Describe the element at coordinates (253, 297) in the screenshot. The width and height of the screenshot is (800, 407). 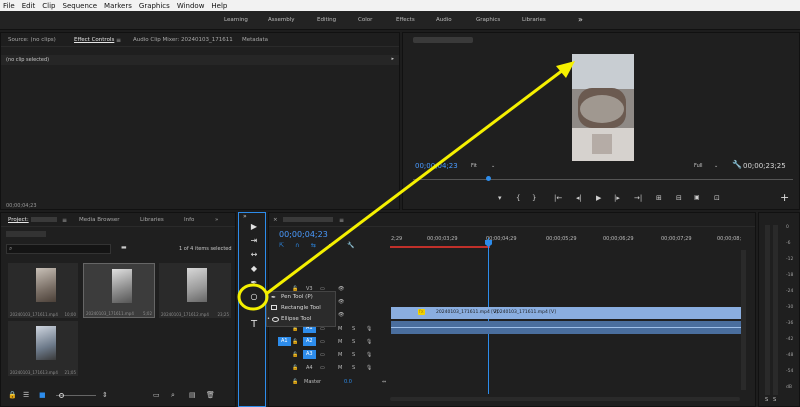
I see `annotation-circle` at that location.